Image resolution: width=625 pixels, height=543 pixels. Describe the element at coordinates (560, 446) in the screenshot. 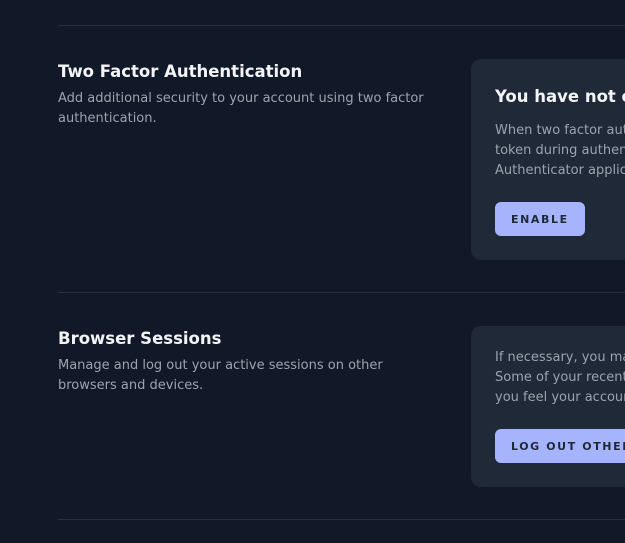

I see `log-out-other-sessions-button: LOG OUT OTHER` at that location.